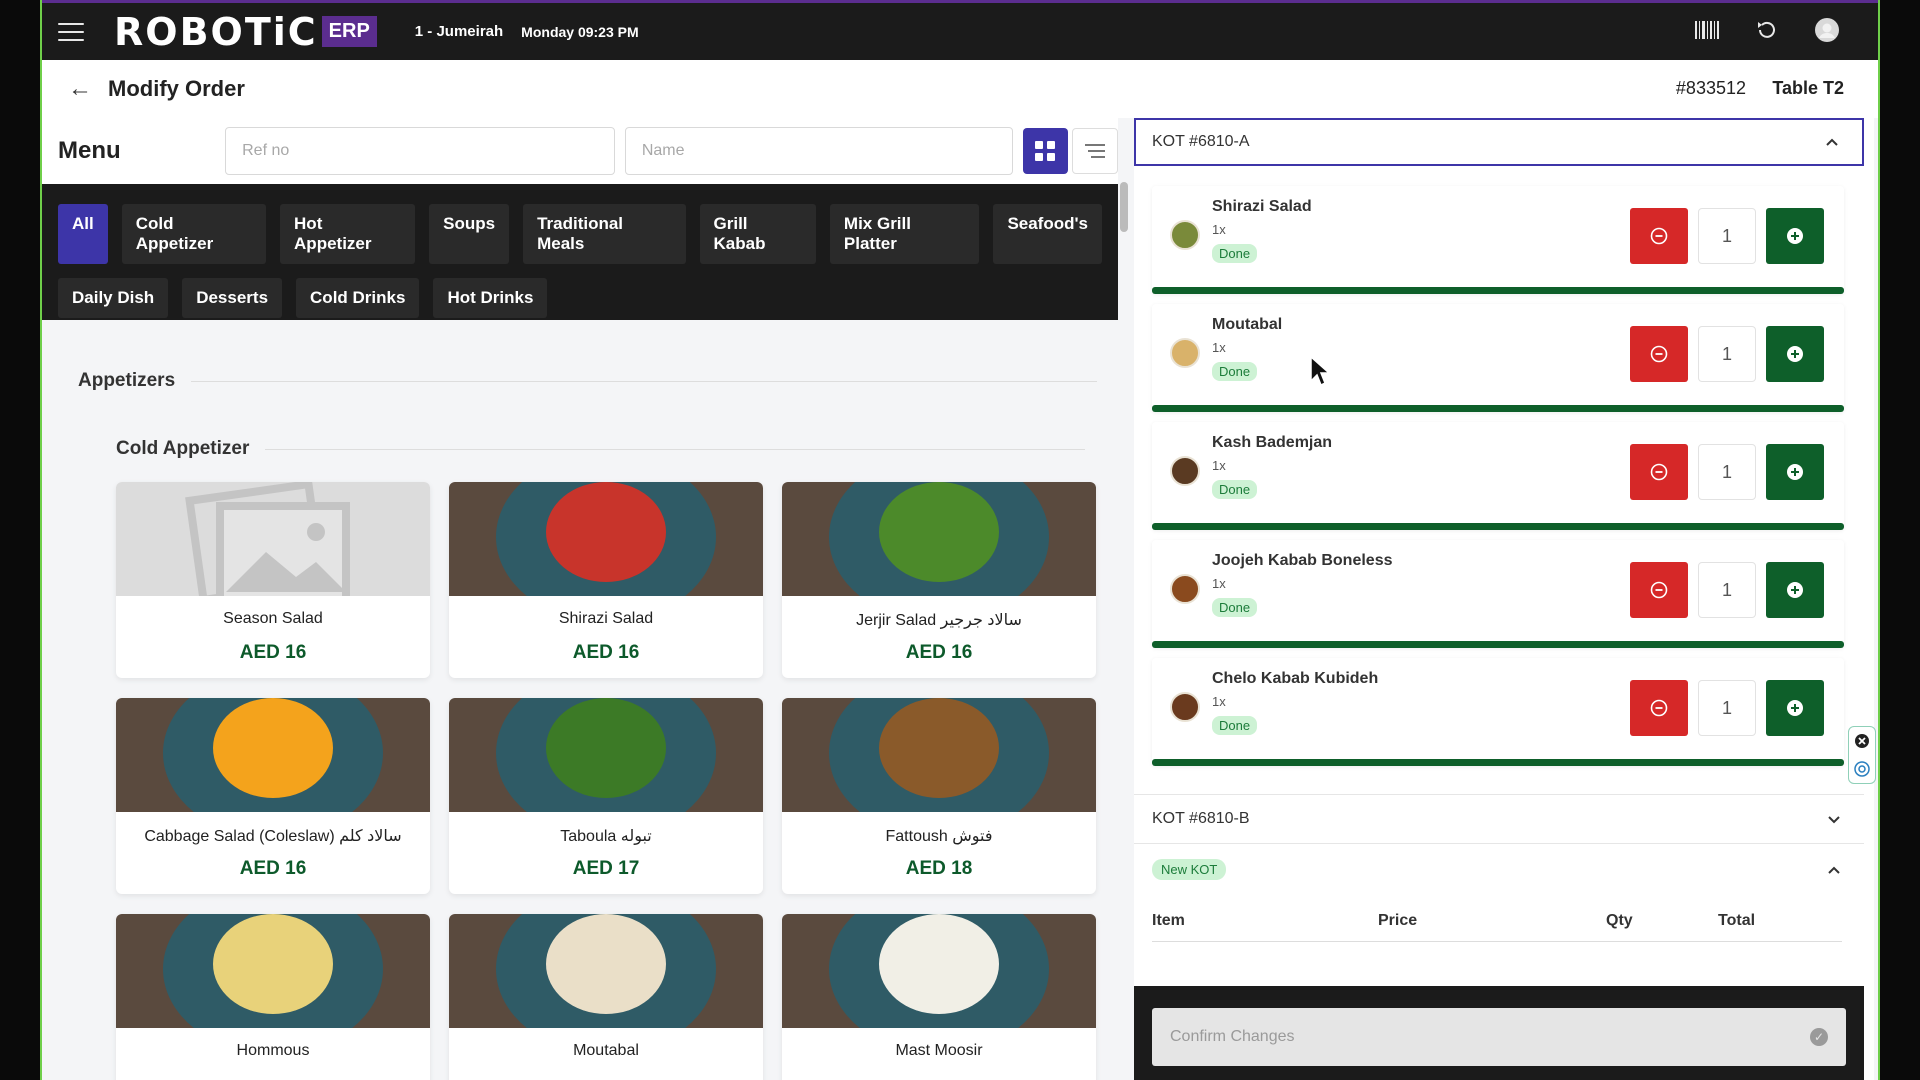  Describe the element at coordinates (1124, 207) in the screenshot. I see `menu-scrollbar` at that location.